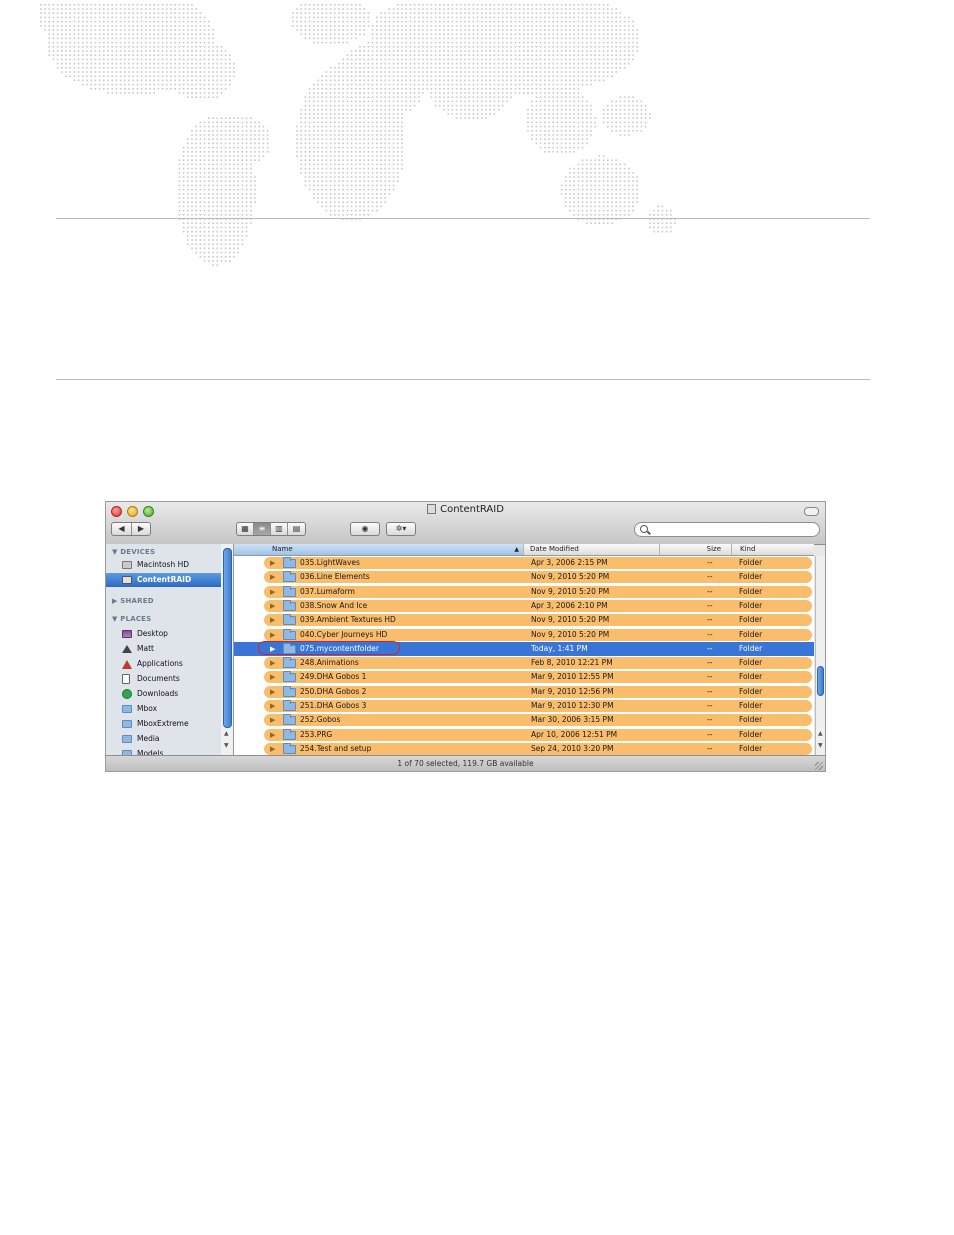 This screenshot has width=954, height=1235. Describe the element at coordinates (262, 529) in the screenshot. I see `list-view-button: ≡` at that location.